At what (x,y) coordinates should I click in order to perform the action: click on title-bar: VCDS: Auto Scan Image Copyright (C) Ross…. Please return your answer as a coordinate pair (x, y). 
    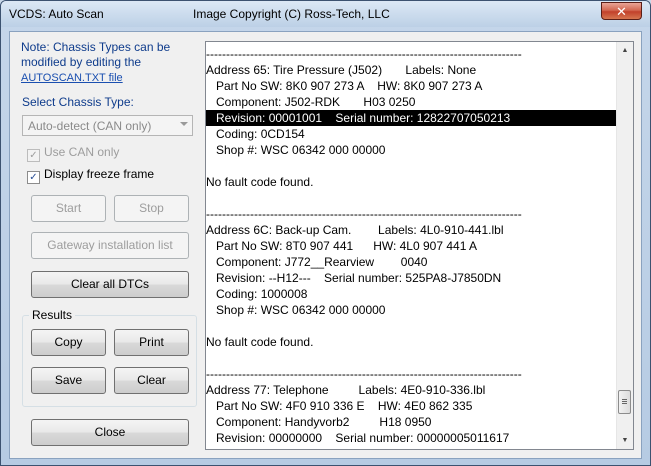
    Looking at the image, I should click on (325, 14).